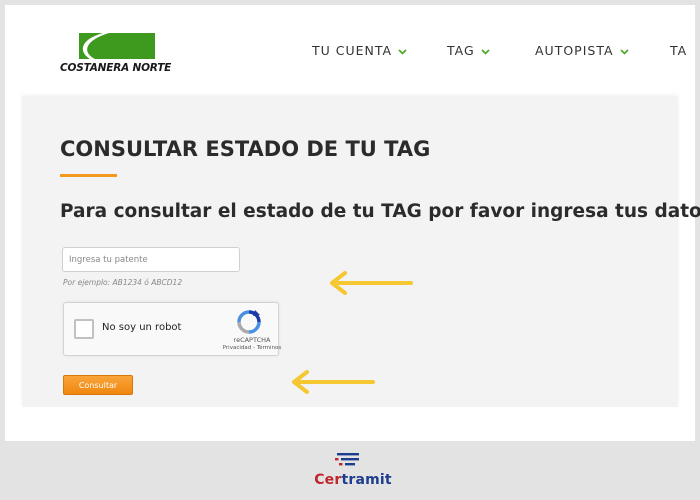  What do you see at coordinates (366, 480) in the screenshot?
I see `certramit-word-part2: tramit` at bounding box center [366, 480].